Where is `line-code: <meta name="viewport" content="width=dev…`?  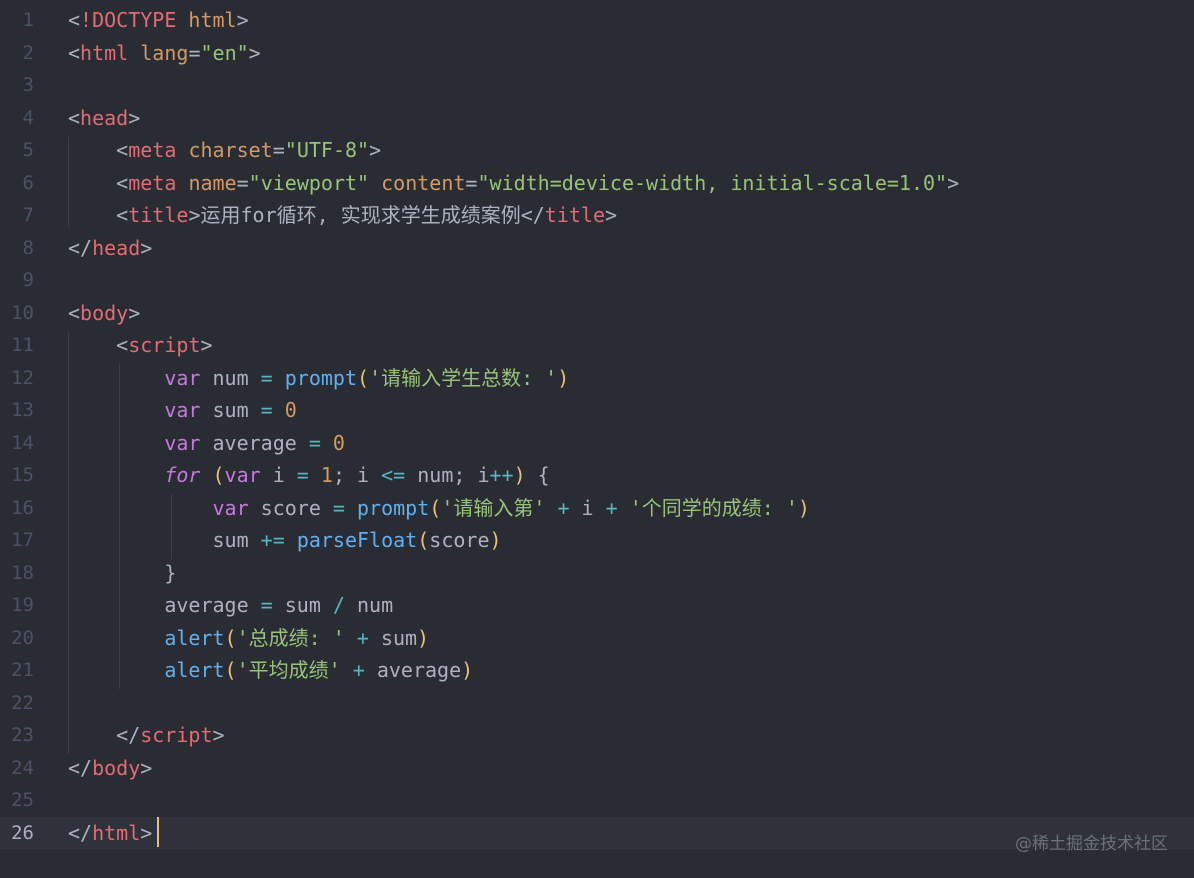 line-code: <meta name="viewport" content="width=dev… is located at coordinates (513, 183).